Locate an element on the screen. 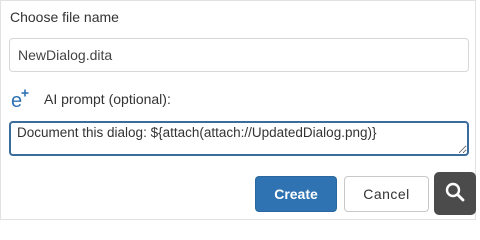 This screenshot has height=240, width=480. svg-text: e is located at coordinates (16, 100).